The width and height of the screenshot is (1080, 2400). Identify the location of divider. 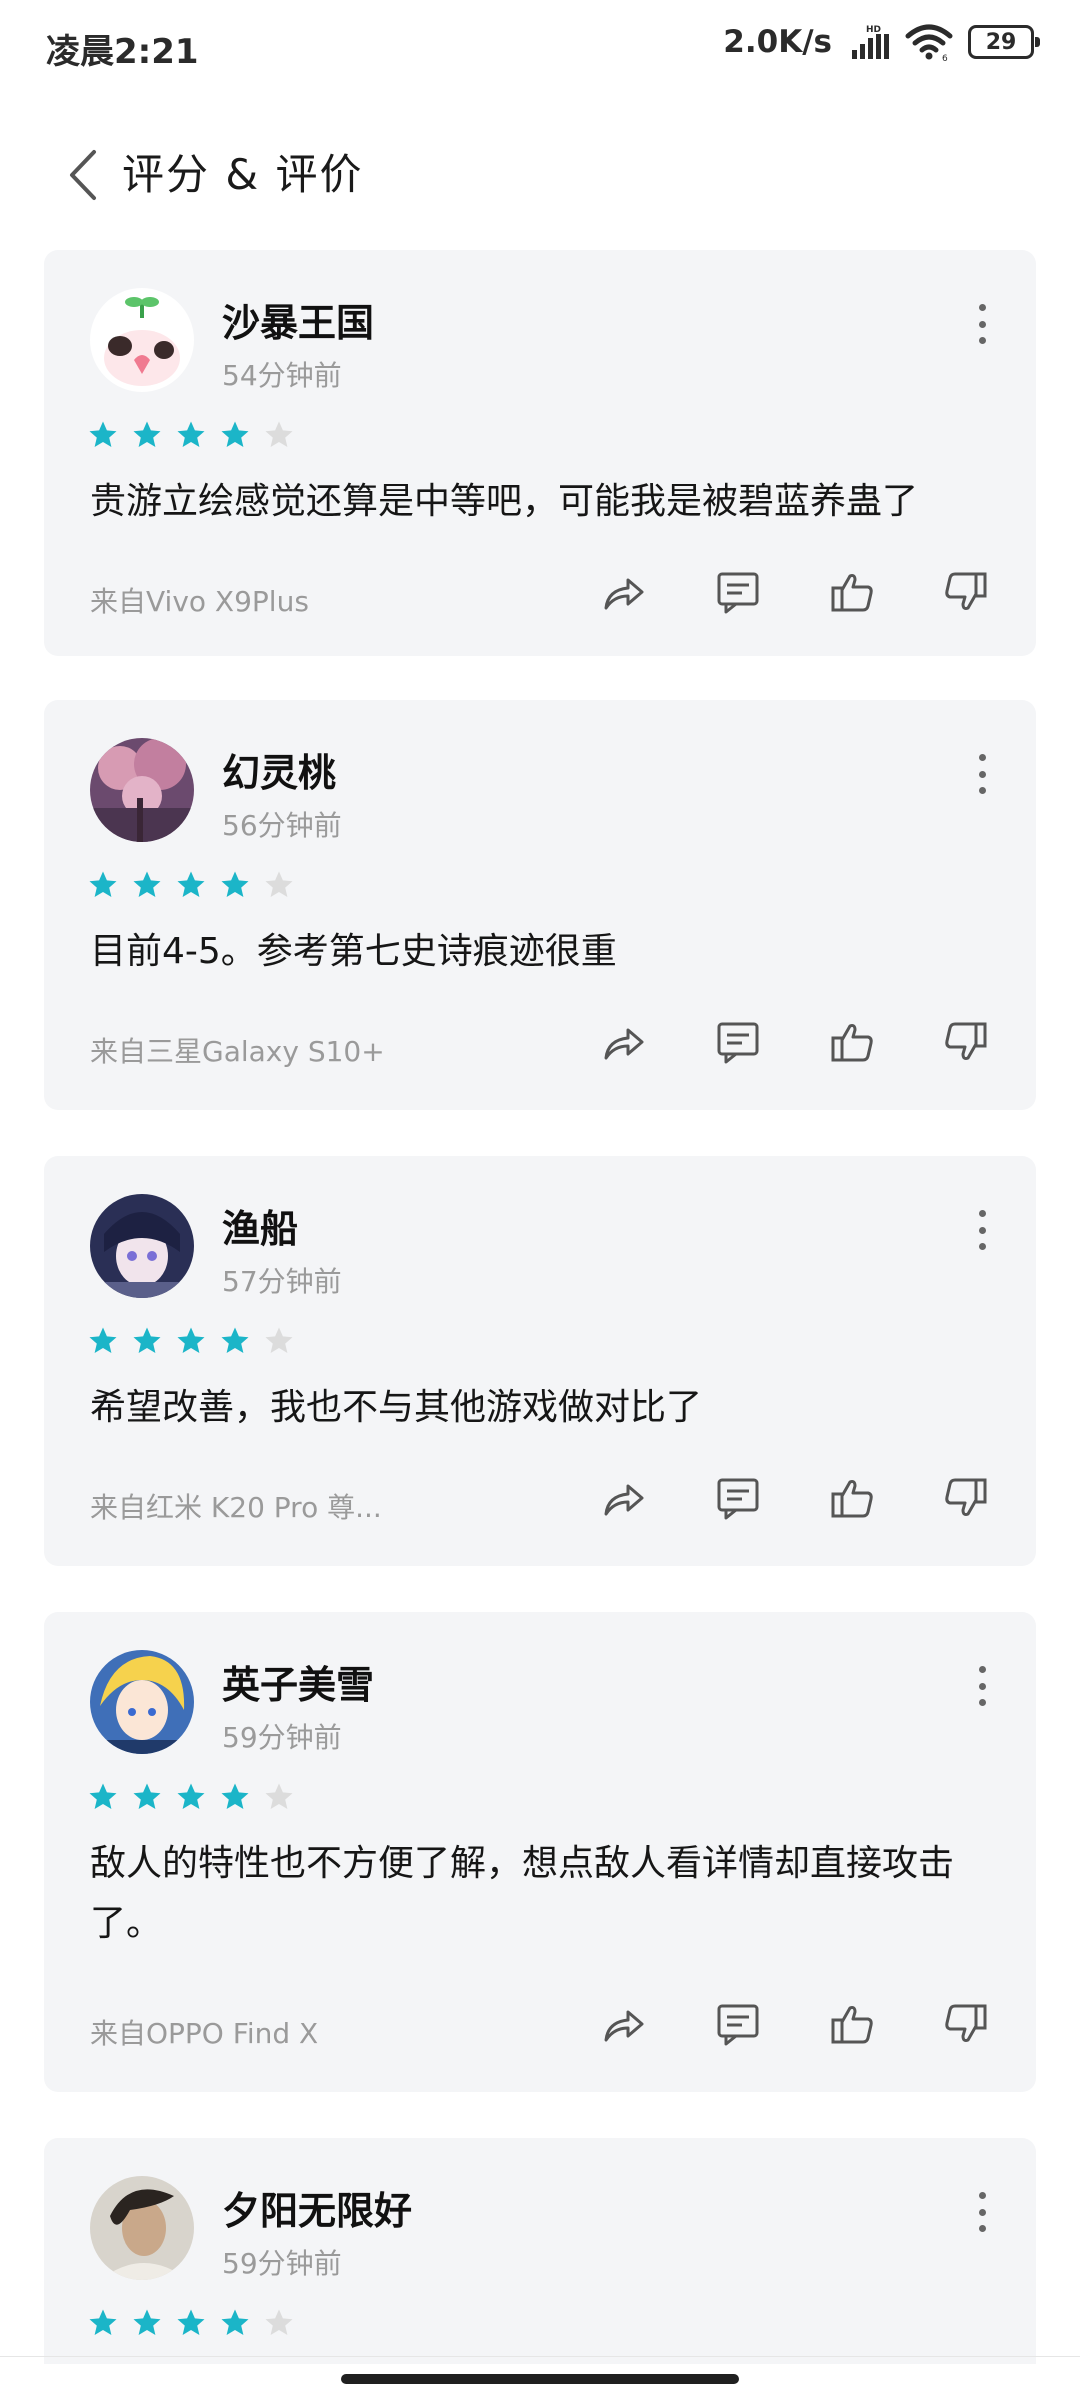
(540, 2356).